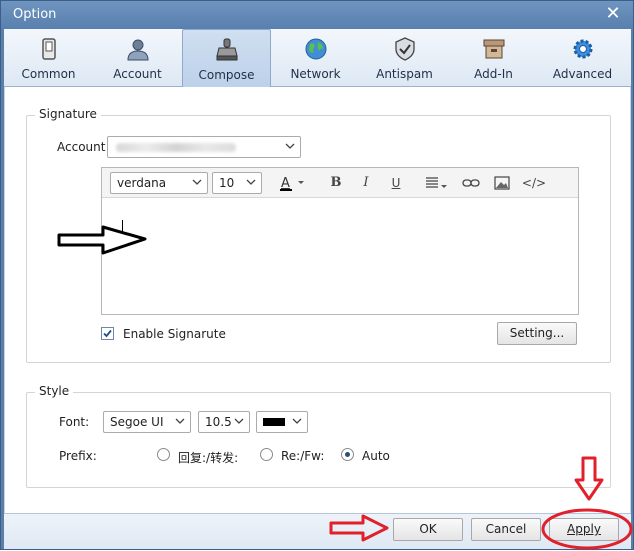  I want to click on prefix-option-re-fw: Re:/Fw:, so click(302, 456).